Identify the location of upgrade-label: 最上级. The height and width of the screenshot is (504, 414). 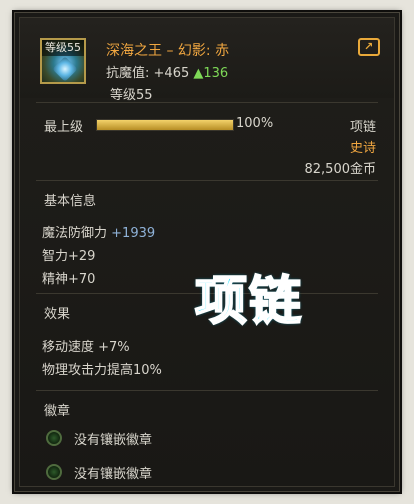
(64, 127).